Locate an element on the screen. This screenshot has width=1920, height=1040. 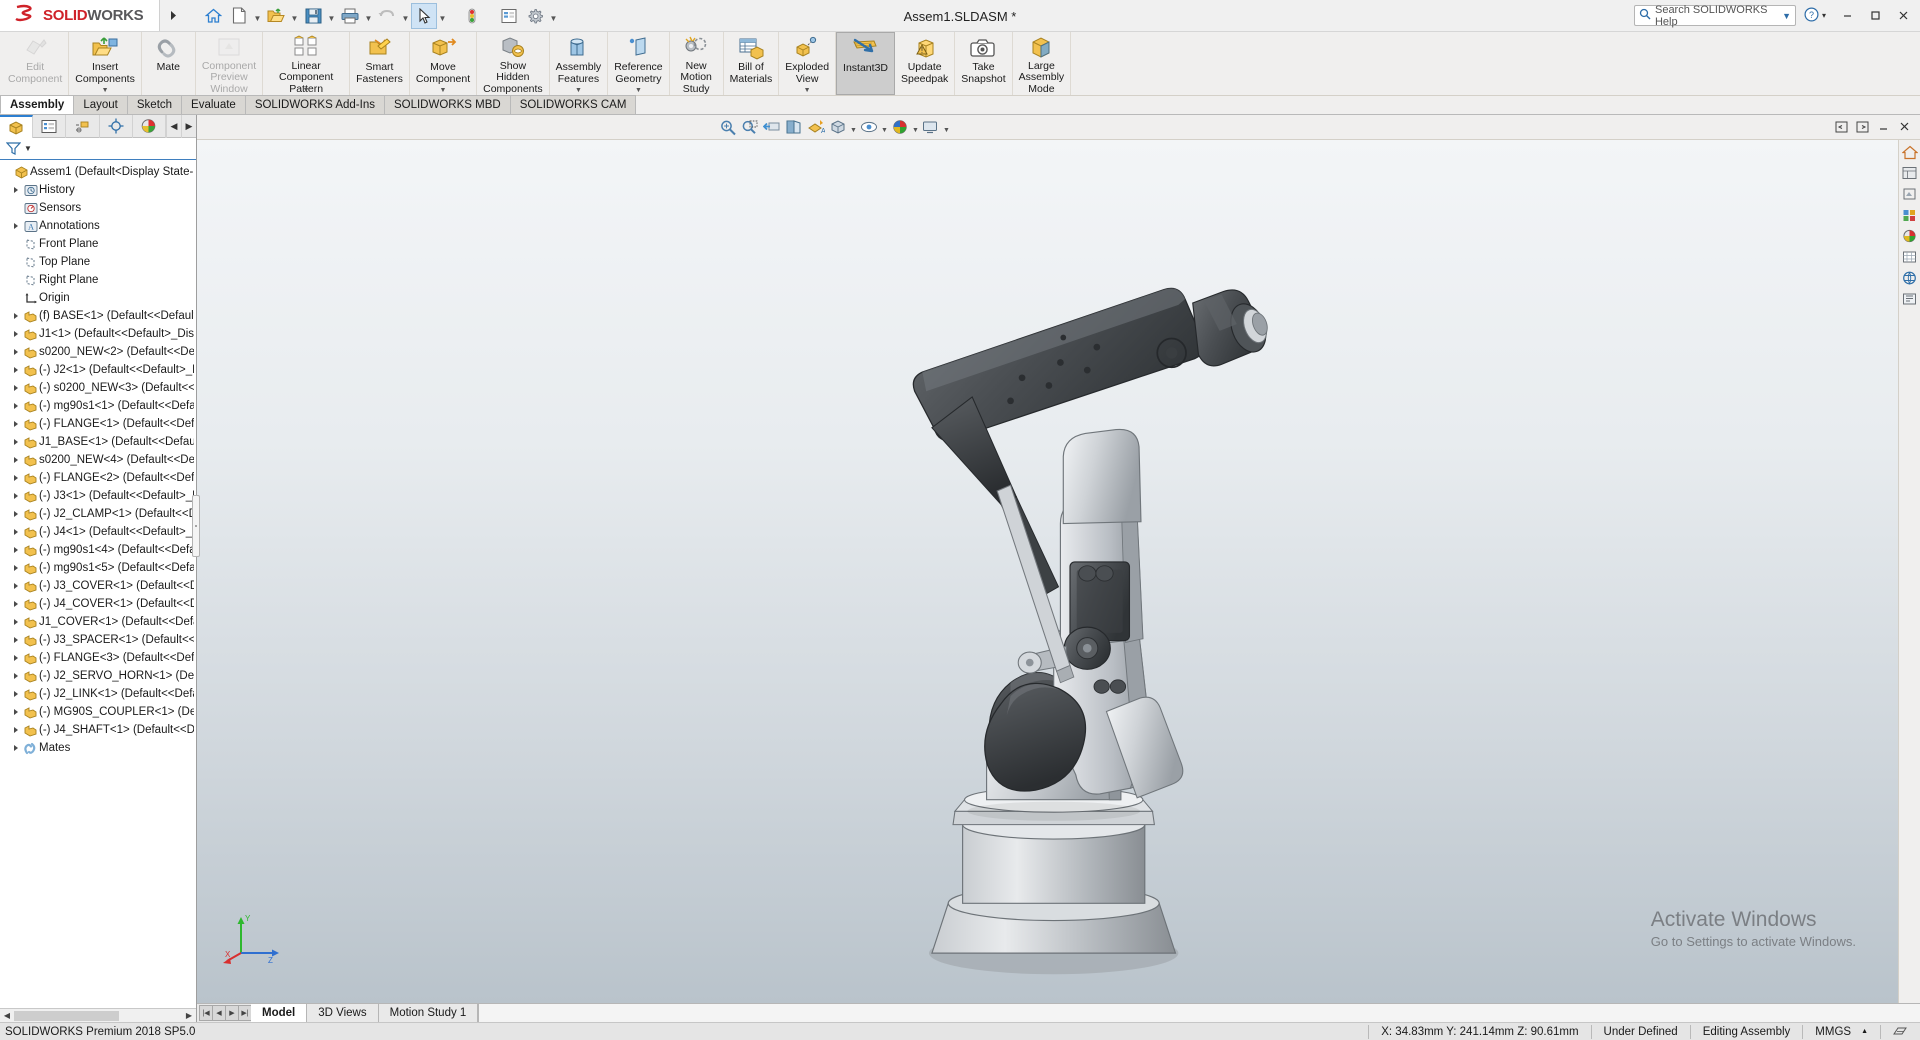
move-component-dropdown-caret: ▼ is located at coordinates (443, 90).